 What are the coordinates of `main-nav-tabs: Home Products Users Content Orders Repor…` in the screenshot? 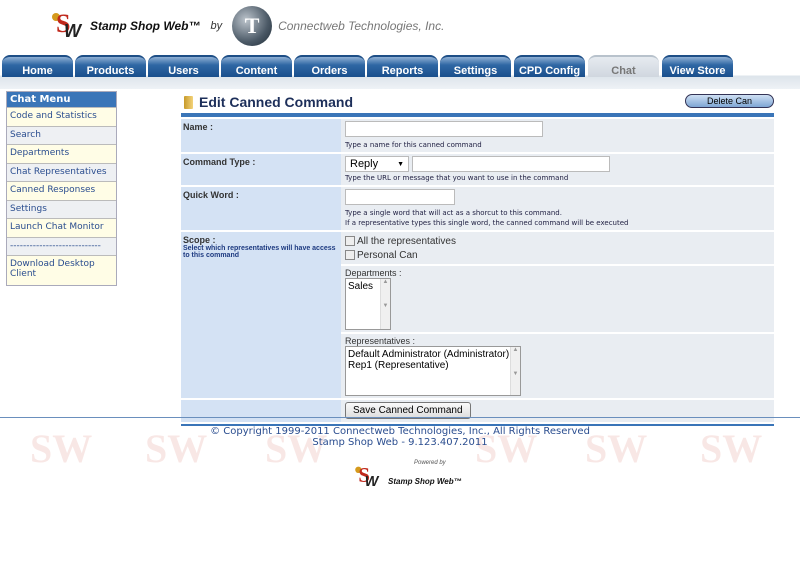 It's located at (400, 71).